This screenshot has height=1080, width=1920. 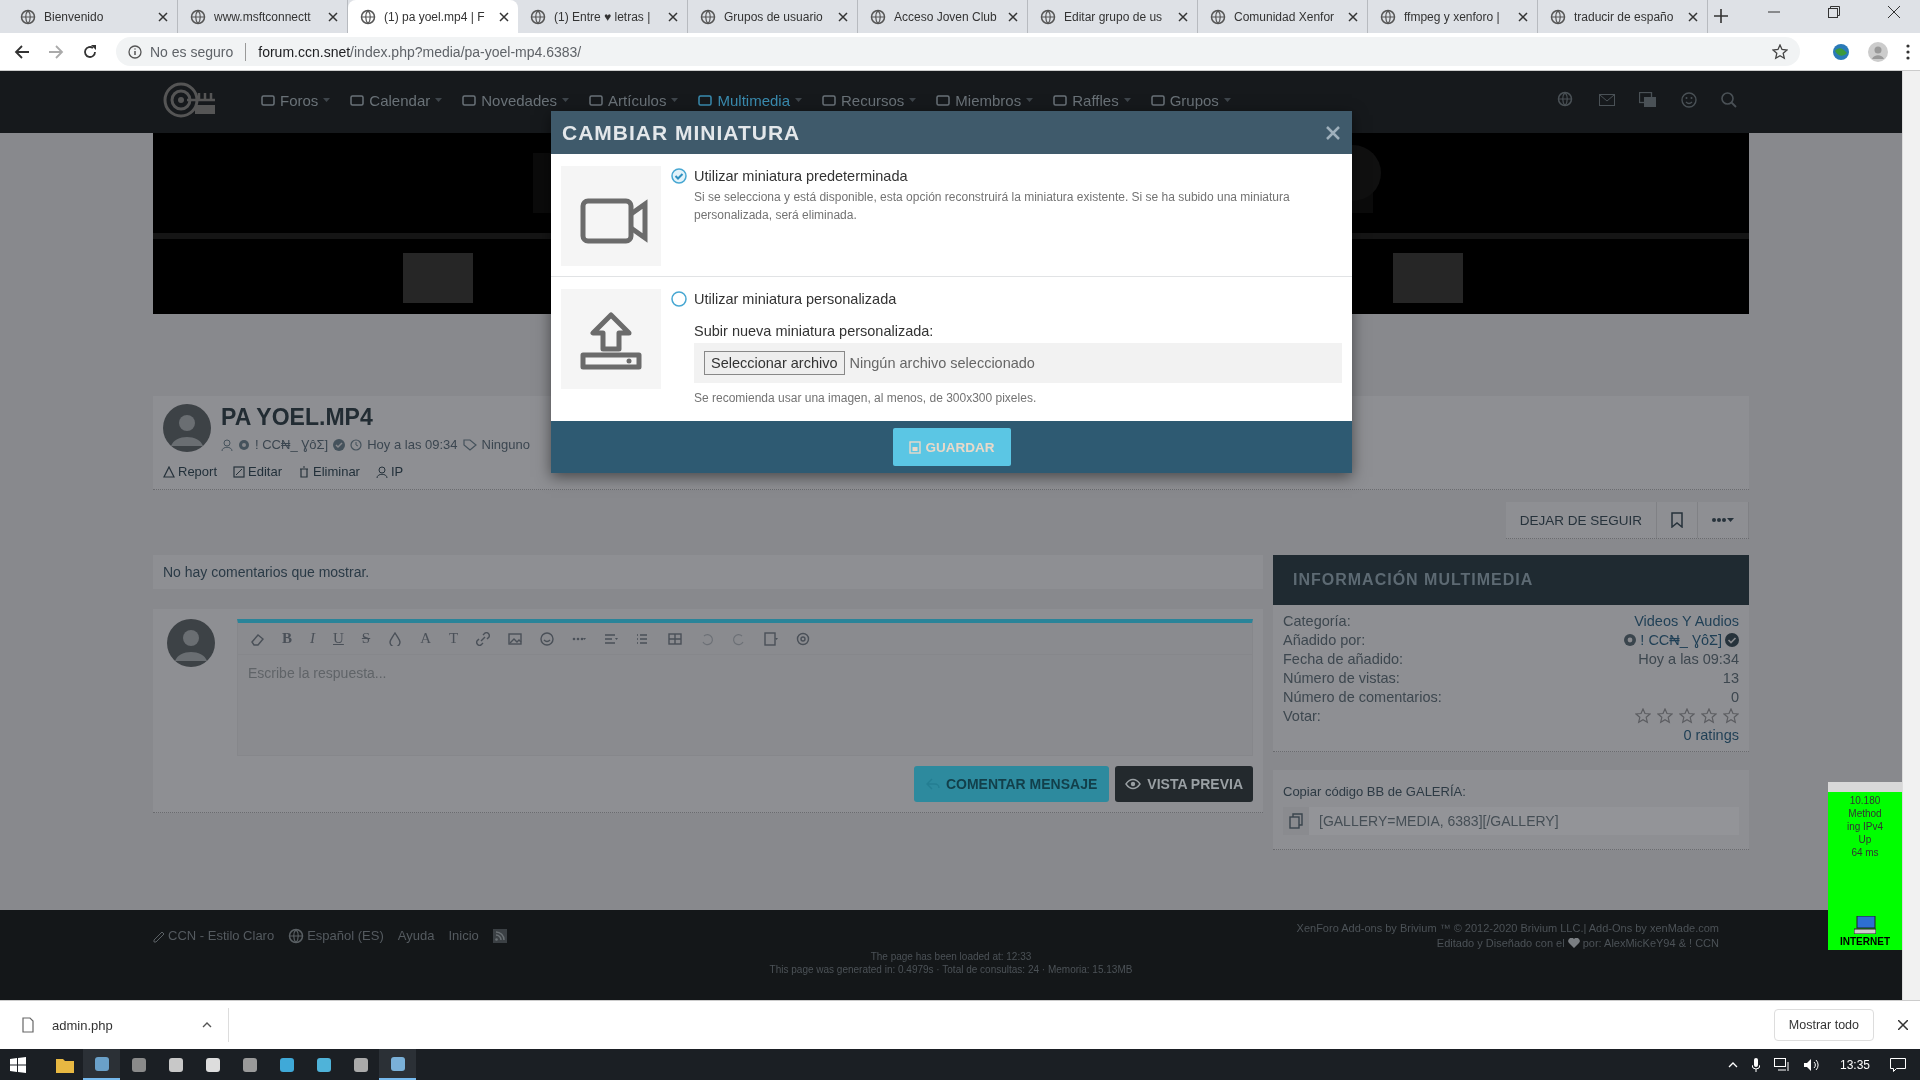 What do you see at coordinates (1755, 1064) in the screenshot?
I see `microphone-icon` at bounding box center [1755, 1064].